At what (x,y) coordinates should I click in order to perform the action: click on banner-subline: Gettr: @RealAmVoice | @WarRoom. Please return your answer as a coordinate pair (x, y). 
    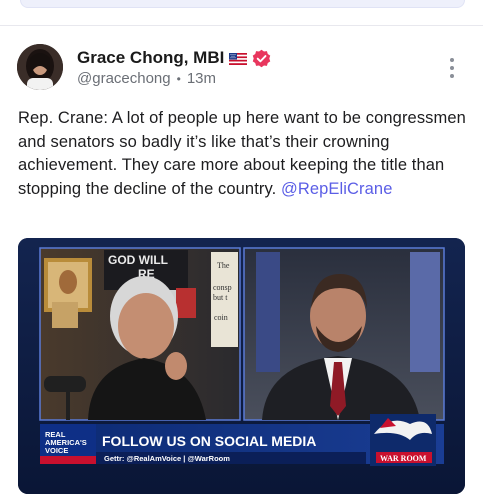
    Looking at the image, I should click on (167, 458).